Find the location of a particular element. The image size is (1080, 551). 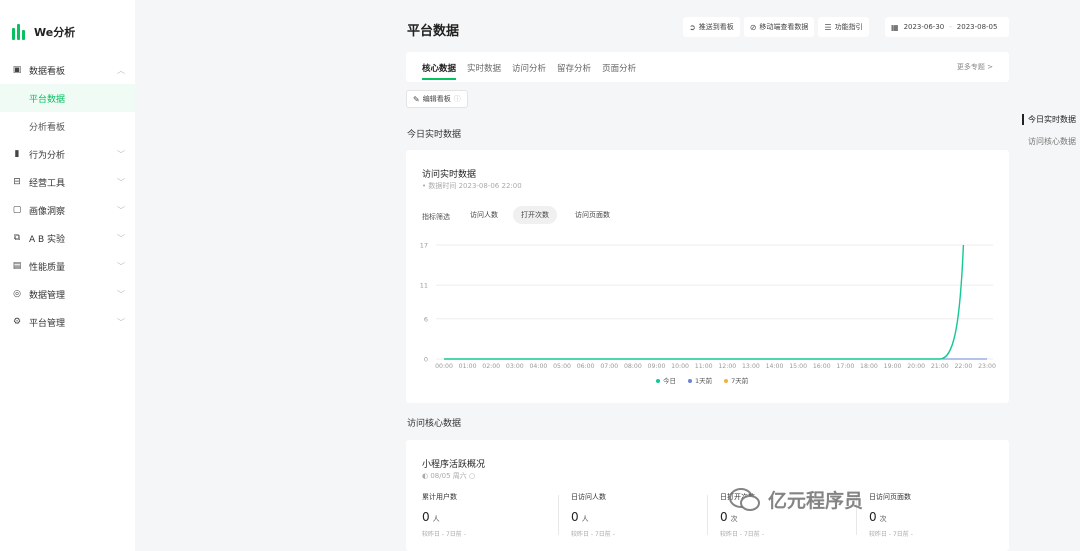

push-to-board-button: ➲ 推送到看板 is located at coordinates (711, 27).